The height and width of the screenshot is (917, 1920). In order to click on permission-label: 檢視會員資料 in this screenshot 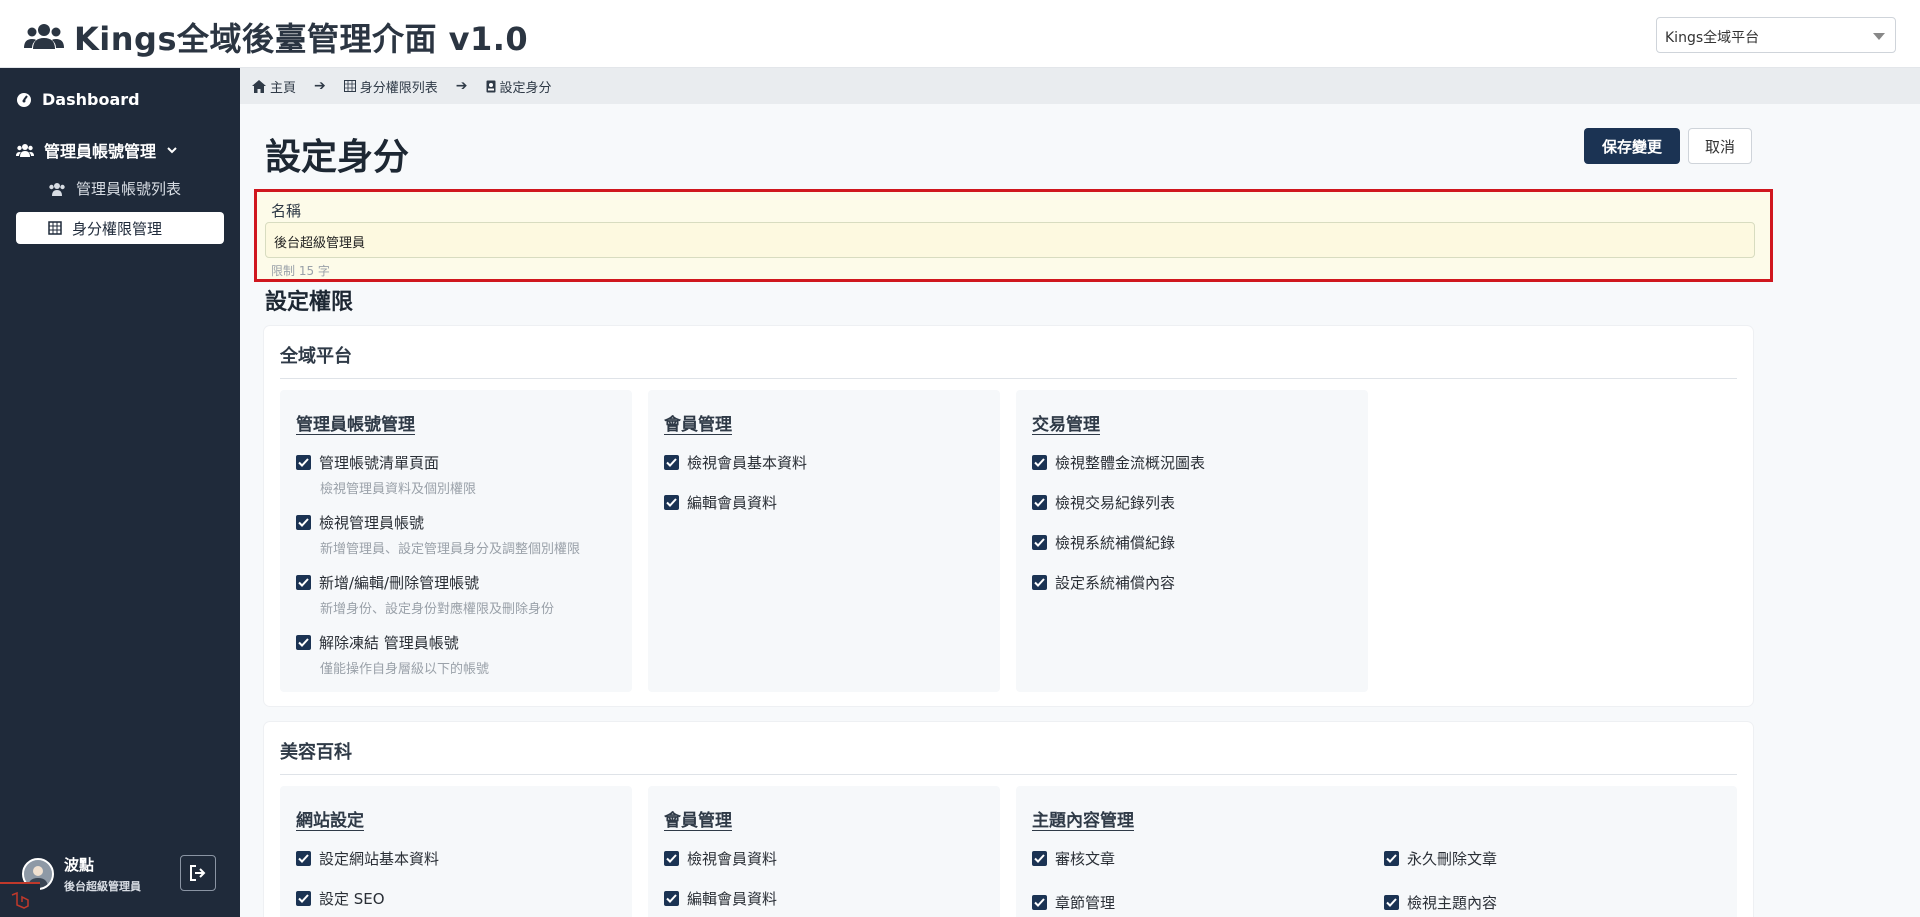, I will do `click(732, 859)`.